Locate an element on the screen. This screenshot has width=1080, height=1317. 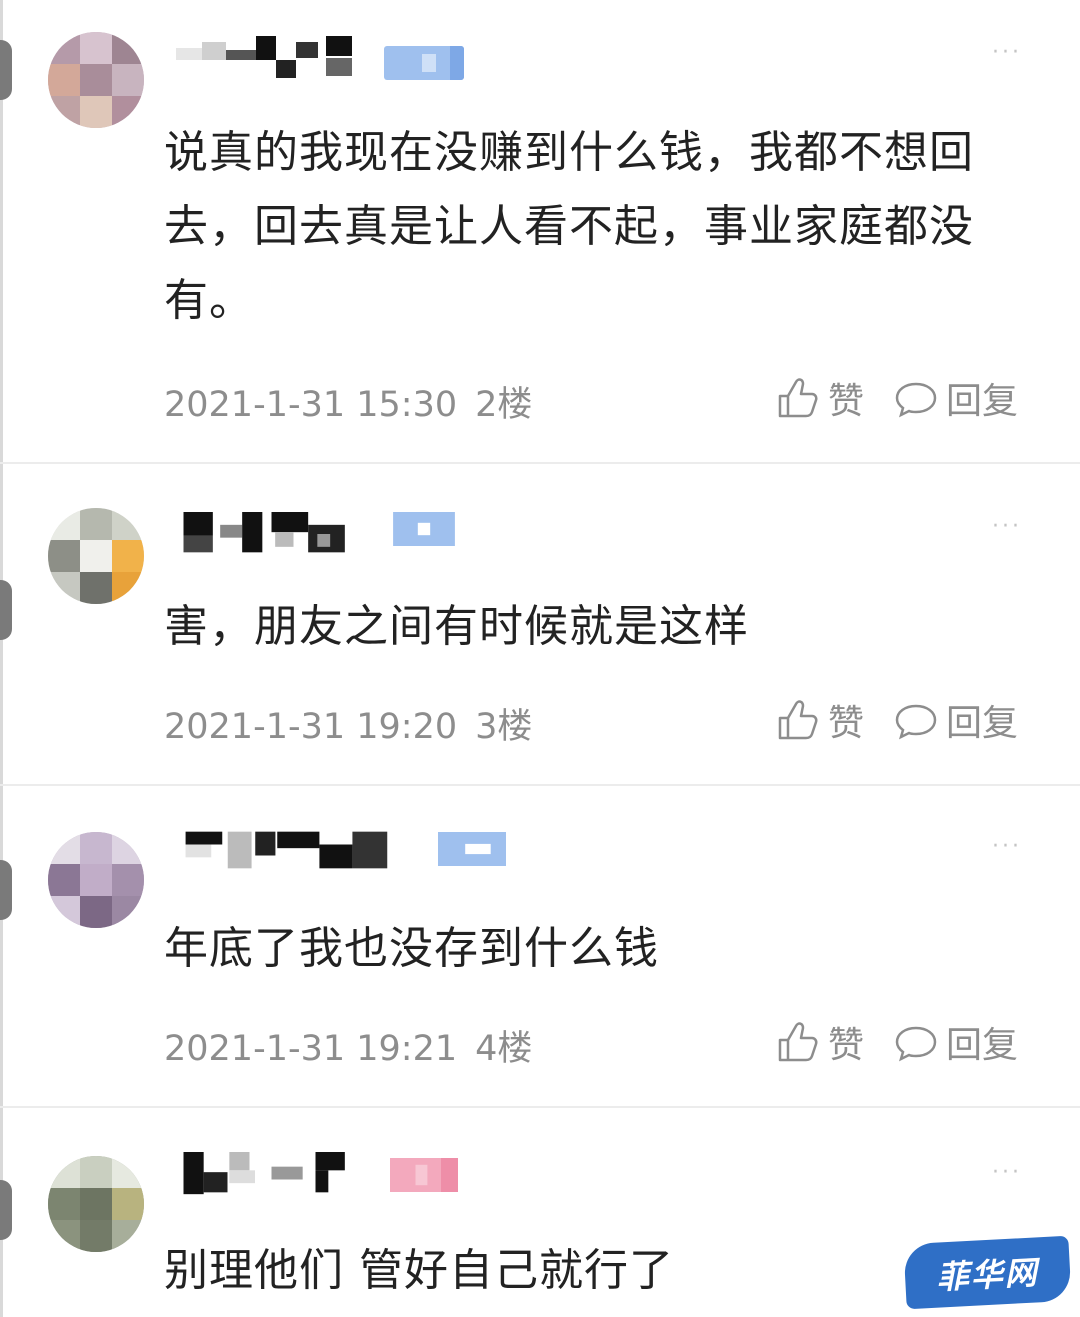
comment-date: 2021-1-31 15:30 is located at coordinates (311, 405).